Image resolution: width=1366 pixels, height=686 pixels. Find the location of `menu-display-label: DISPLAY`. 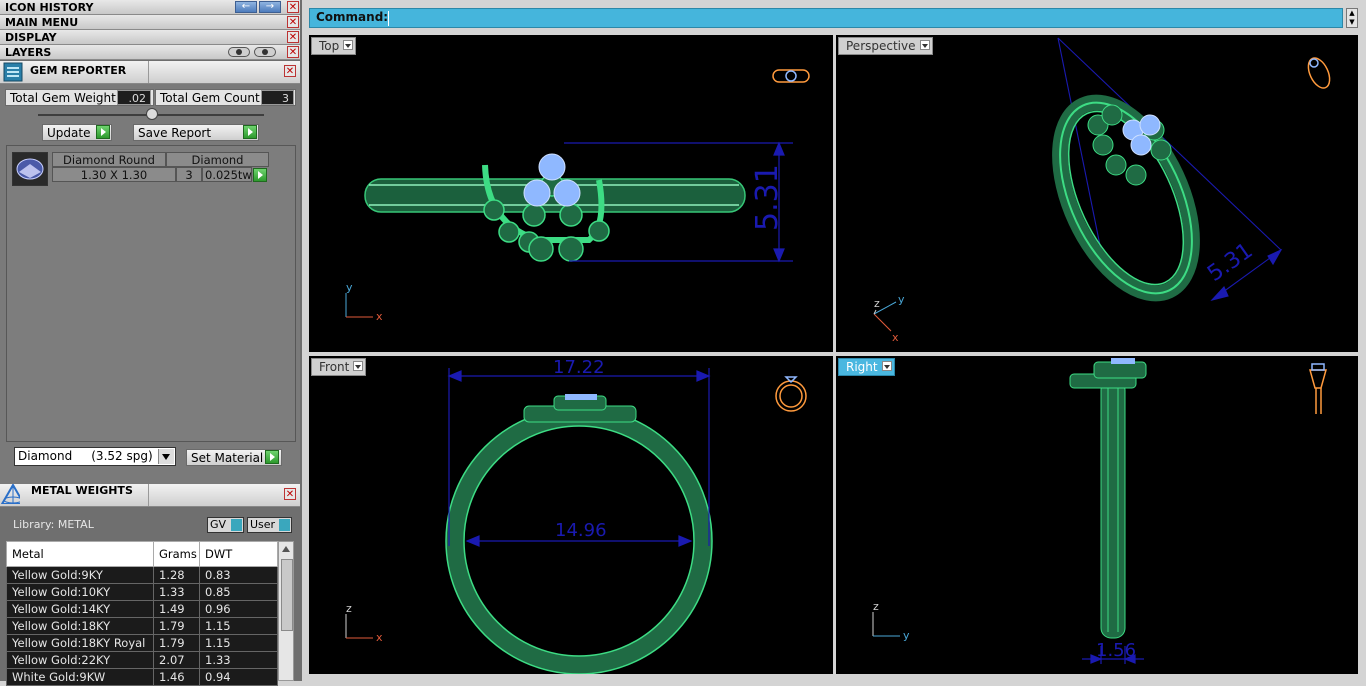

menu-display-label: DISPLAY is located at coordinates (31, 37).